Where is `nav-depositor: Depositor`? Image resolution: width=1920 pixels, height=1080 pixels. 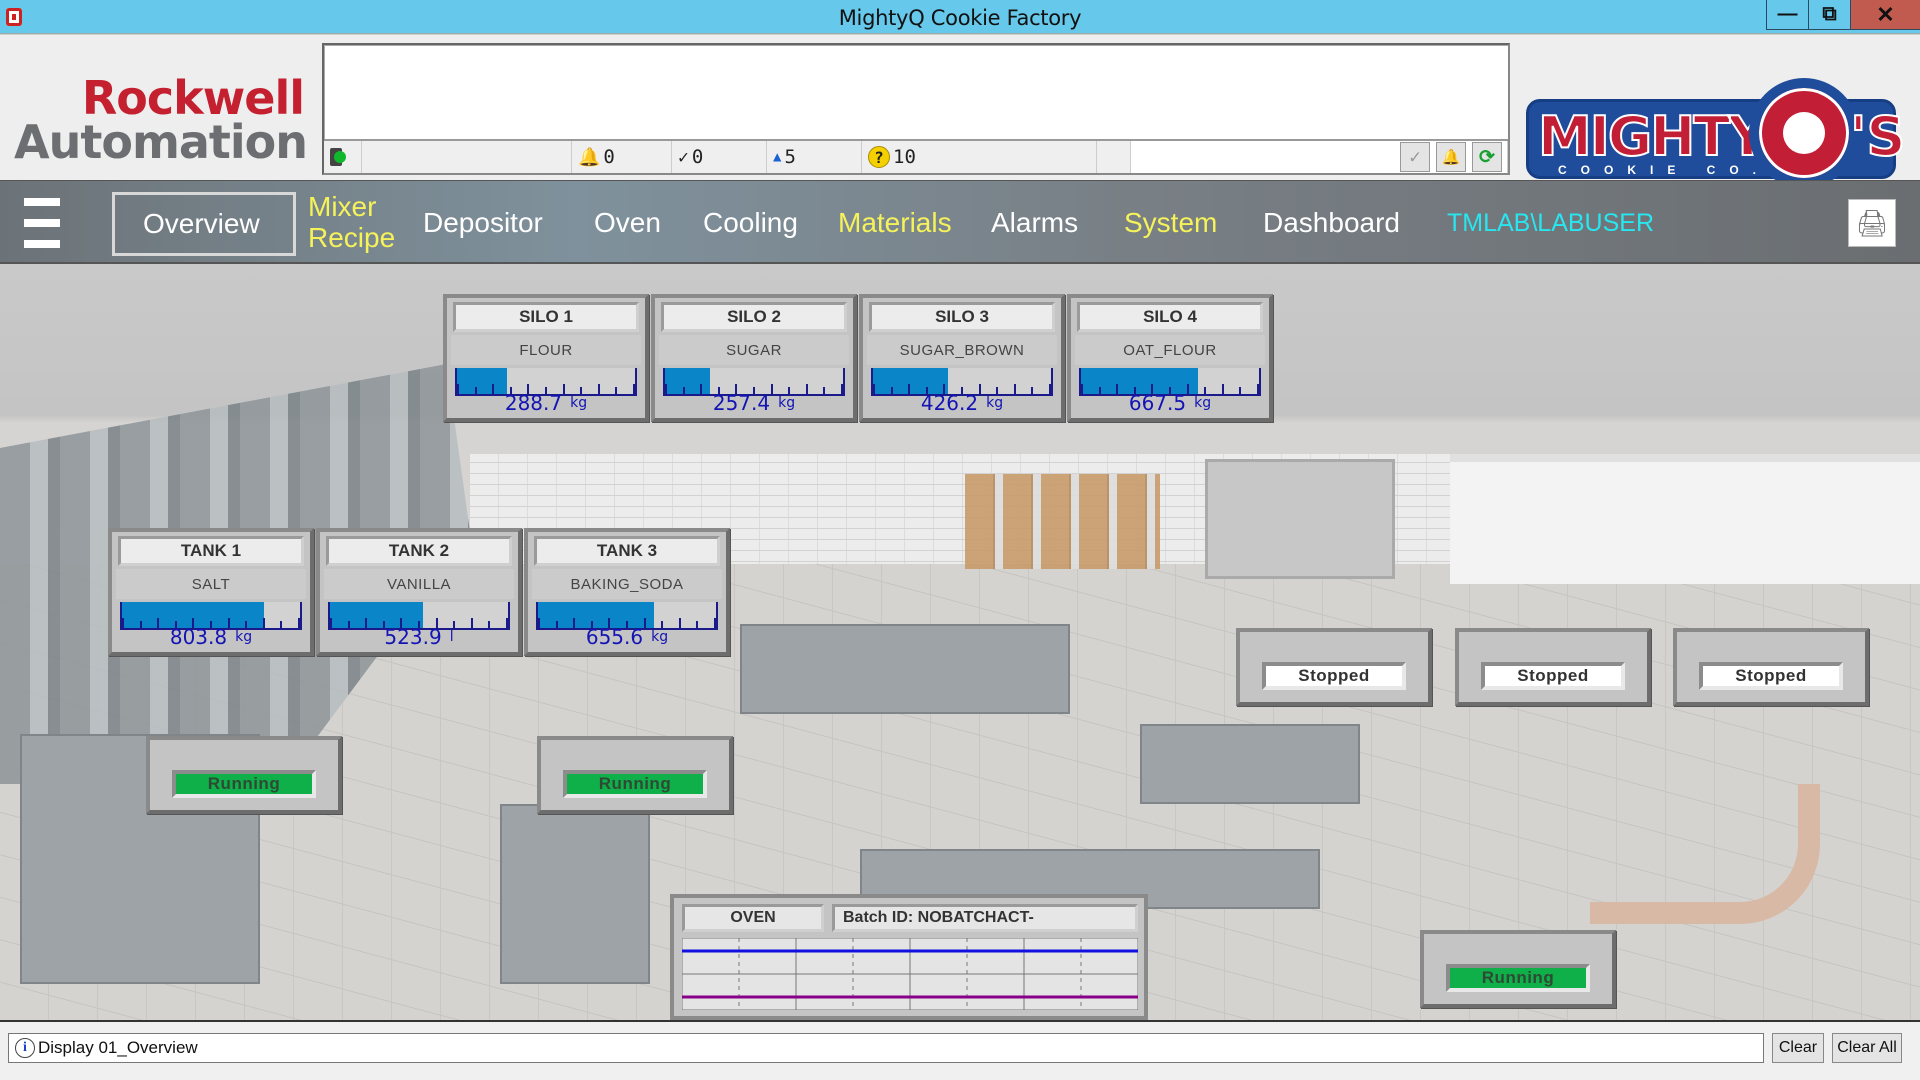
nav-depositor: Depositor is located at coordinates (483, 223).